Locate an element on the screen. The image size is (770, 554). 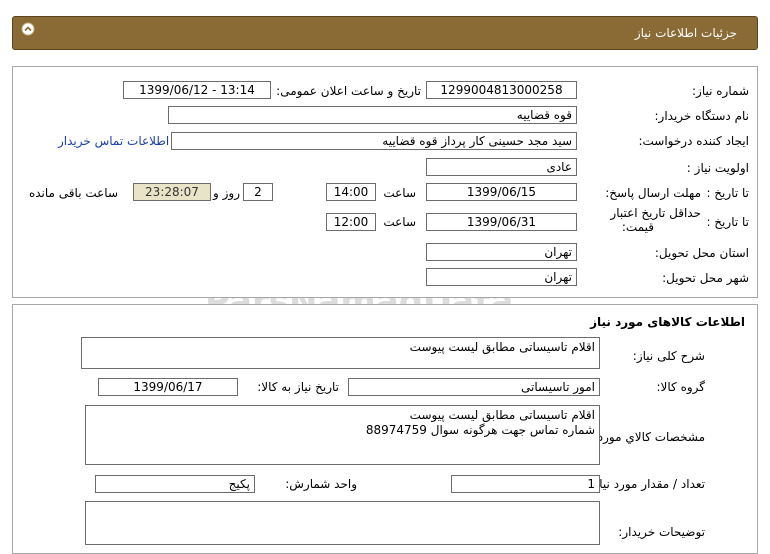
creator-field: سید مجد حسینی کار پرداز قوه قضاییه is located at coordinates (374, 141).